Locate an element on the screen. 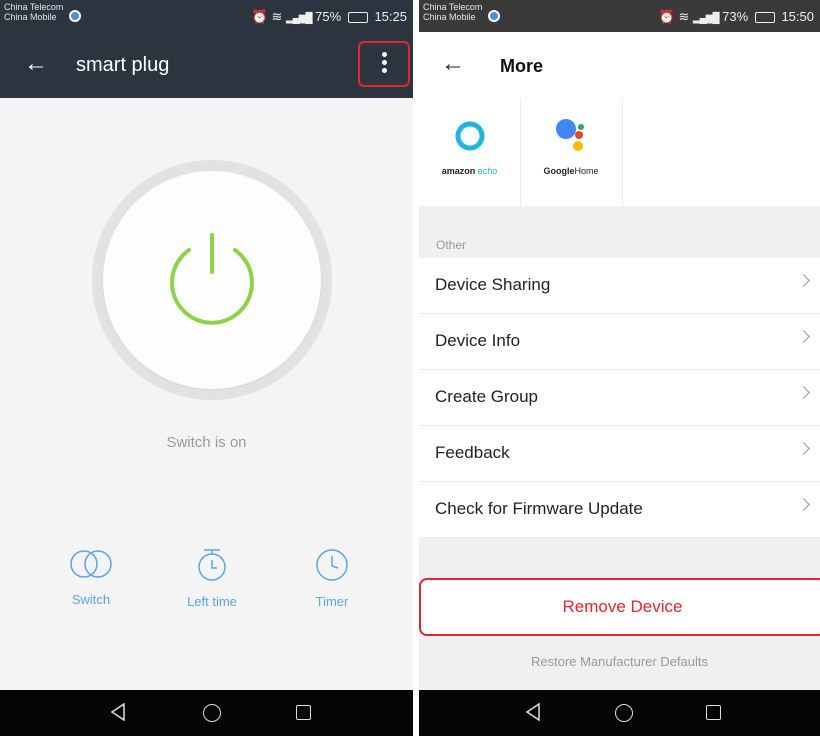 The image size is (820, 736). control-label: Switch is located at coordinates (91, 599).